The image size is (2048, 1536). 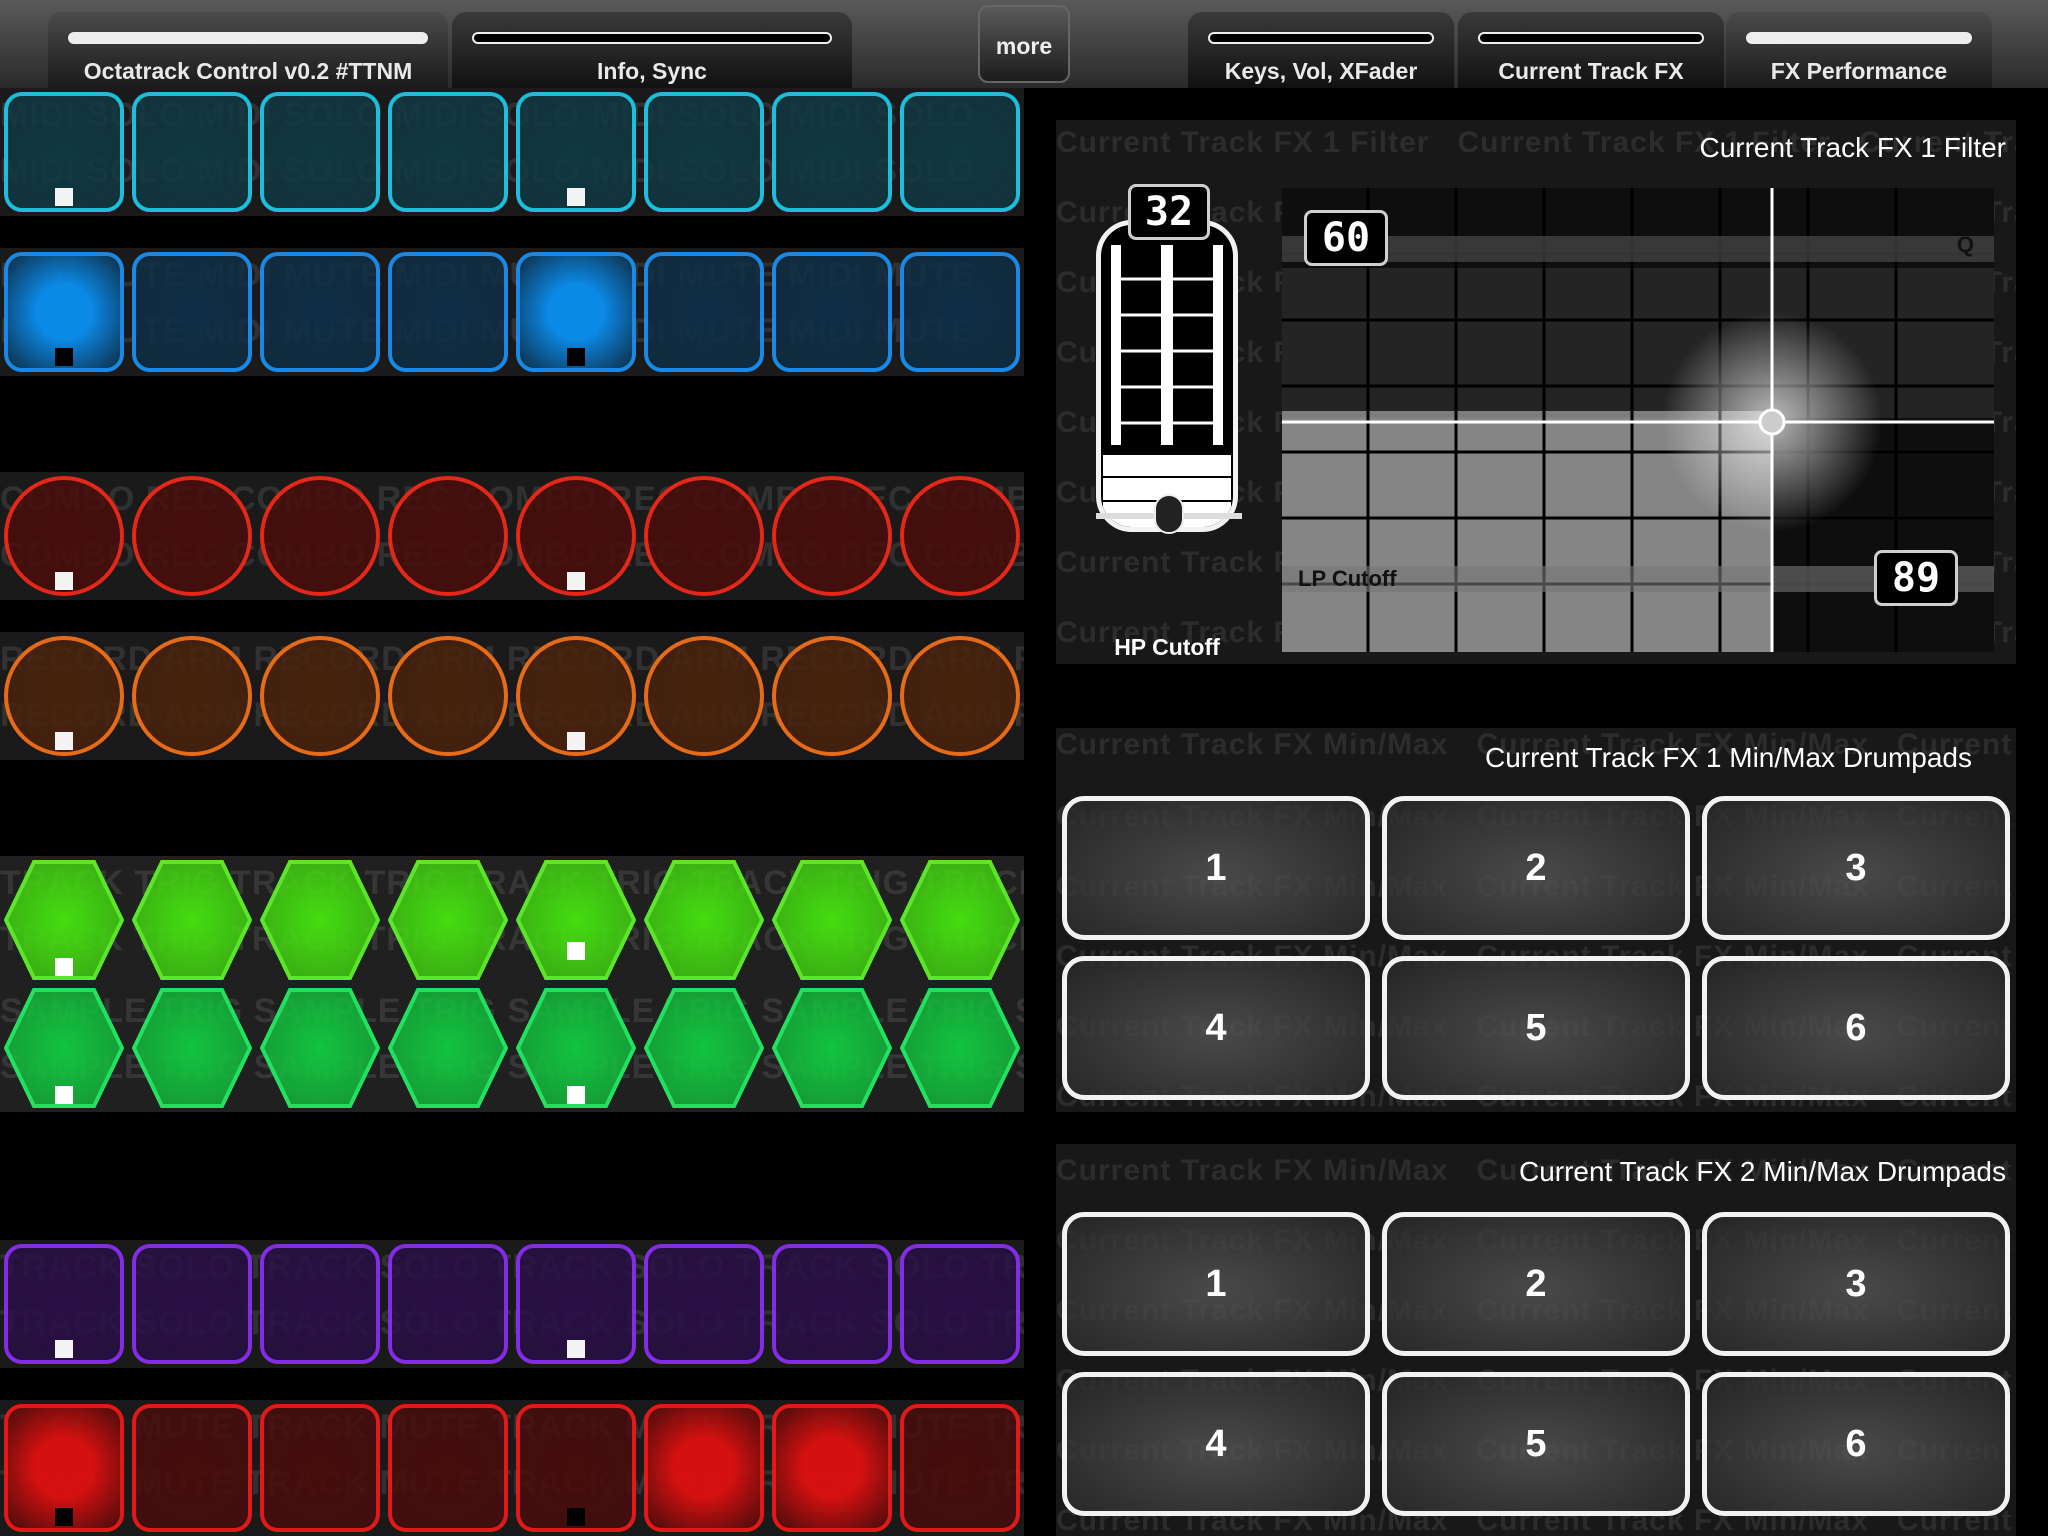 What do you see at coordinates (1216, 1284) in the screenshot?
I see `fx2-drumpad-1: 1` at bounding box center [1216, 1284].